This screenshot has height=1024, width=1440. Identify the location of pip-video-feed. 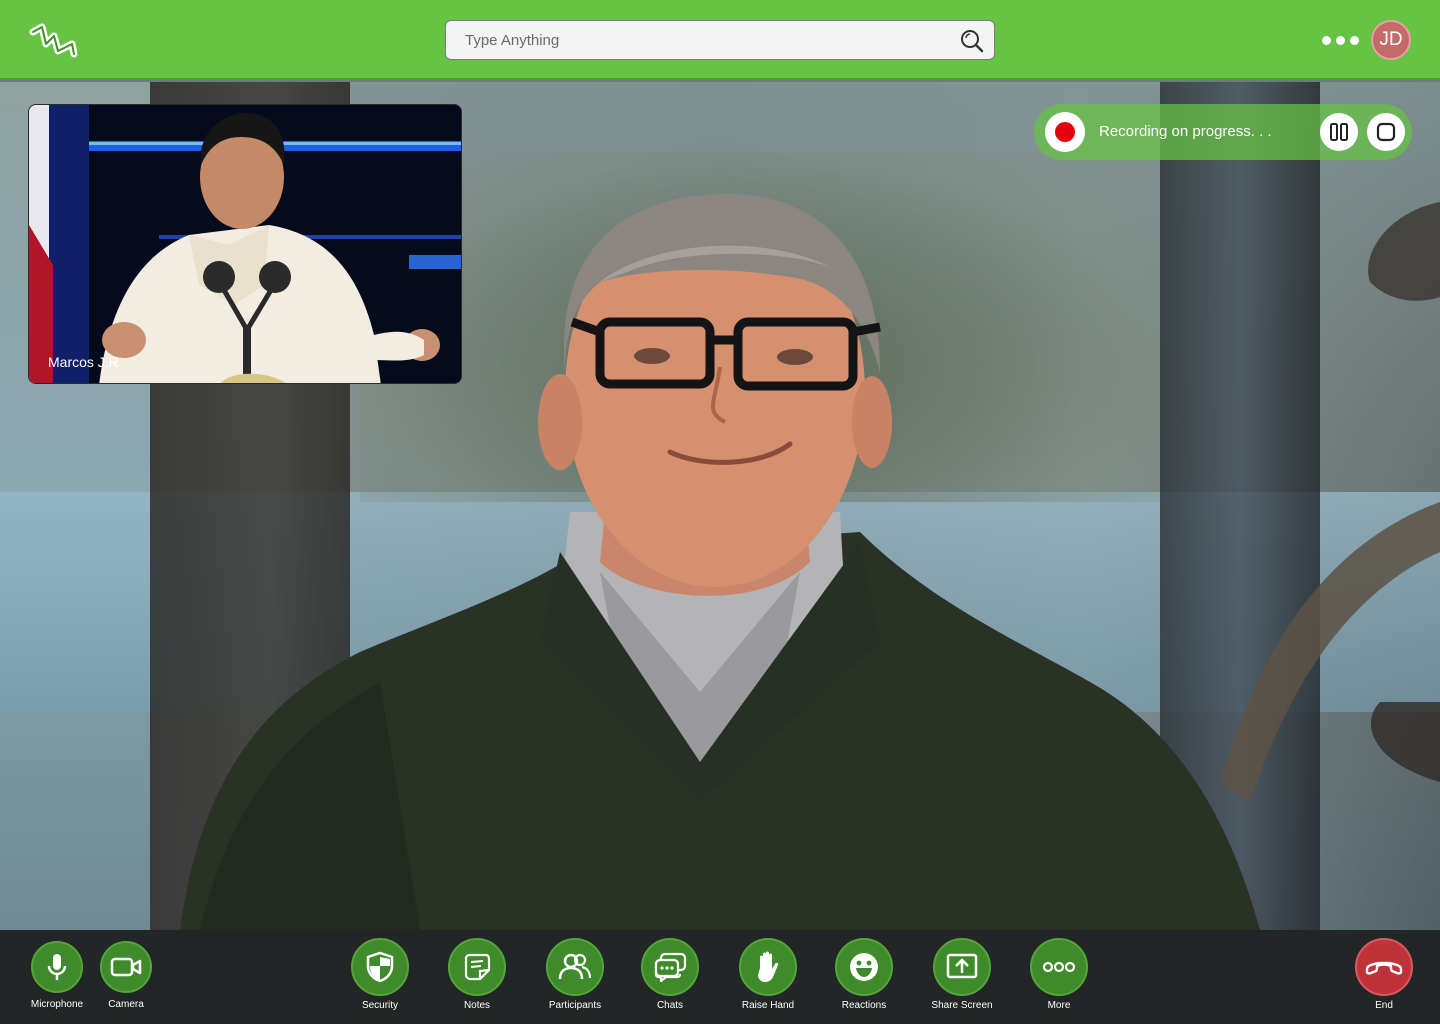
(245, 244).